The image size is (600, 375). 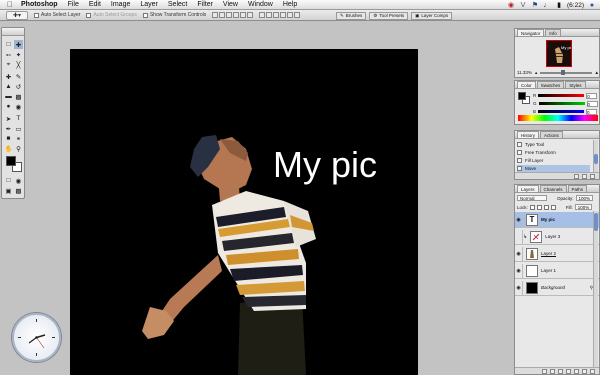 What do you see at coordinates (553, 207) in the screenshot?
I see `lock-all-icon` at bounding box center [553, 207].